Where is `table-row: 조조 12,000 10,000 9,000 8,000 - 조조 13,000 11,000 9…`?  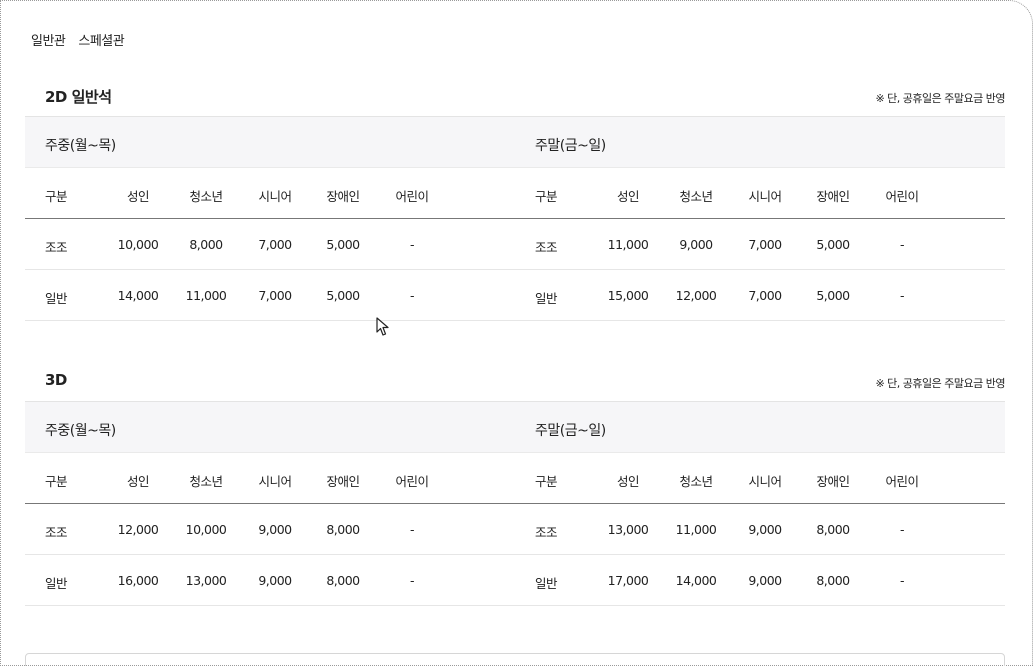 table-row: 조조 12,000 10,000 9,000 8,000 - 조조 13,000 11,000 9… is located at coordinates (515, 529).